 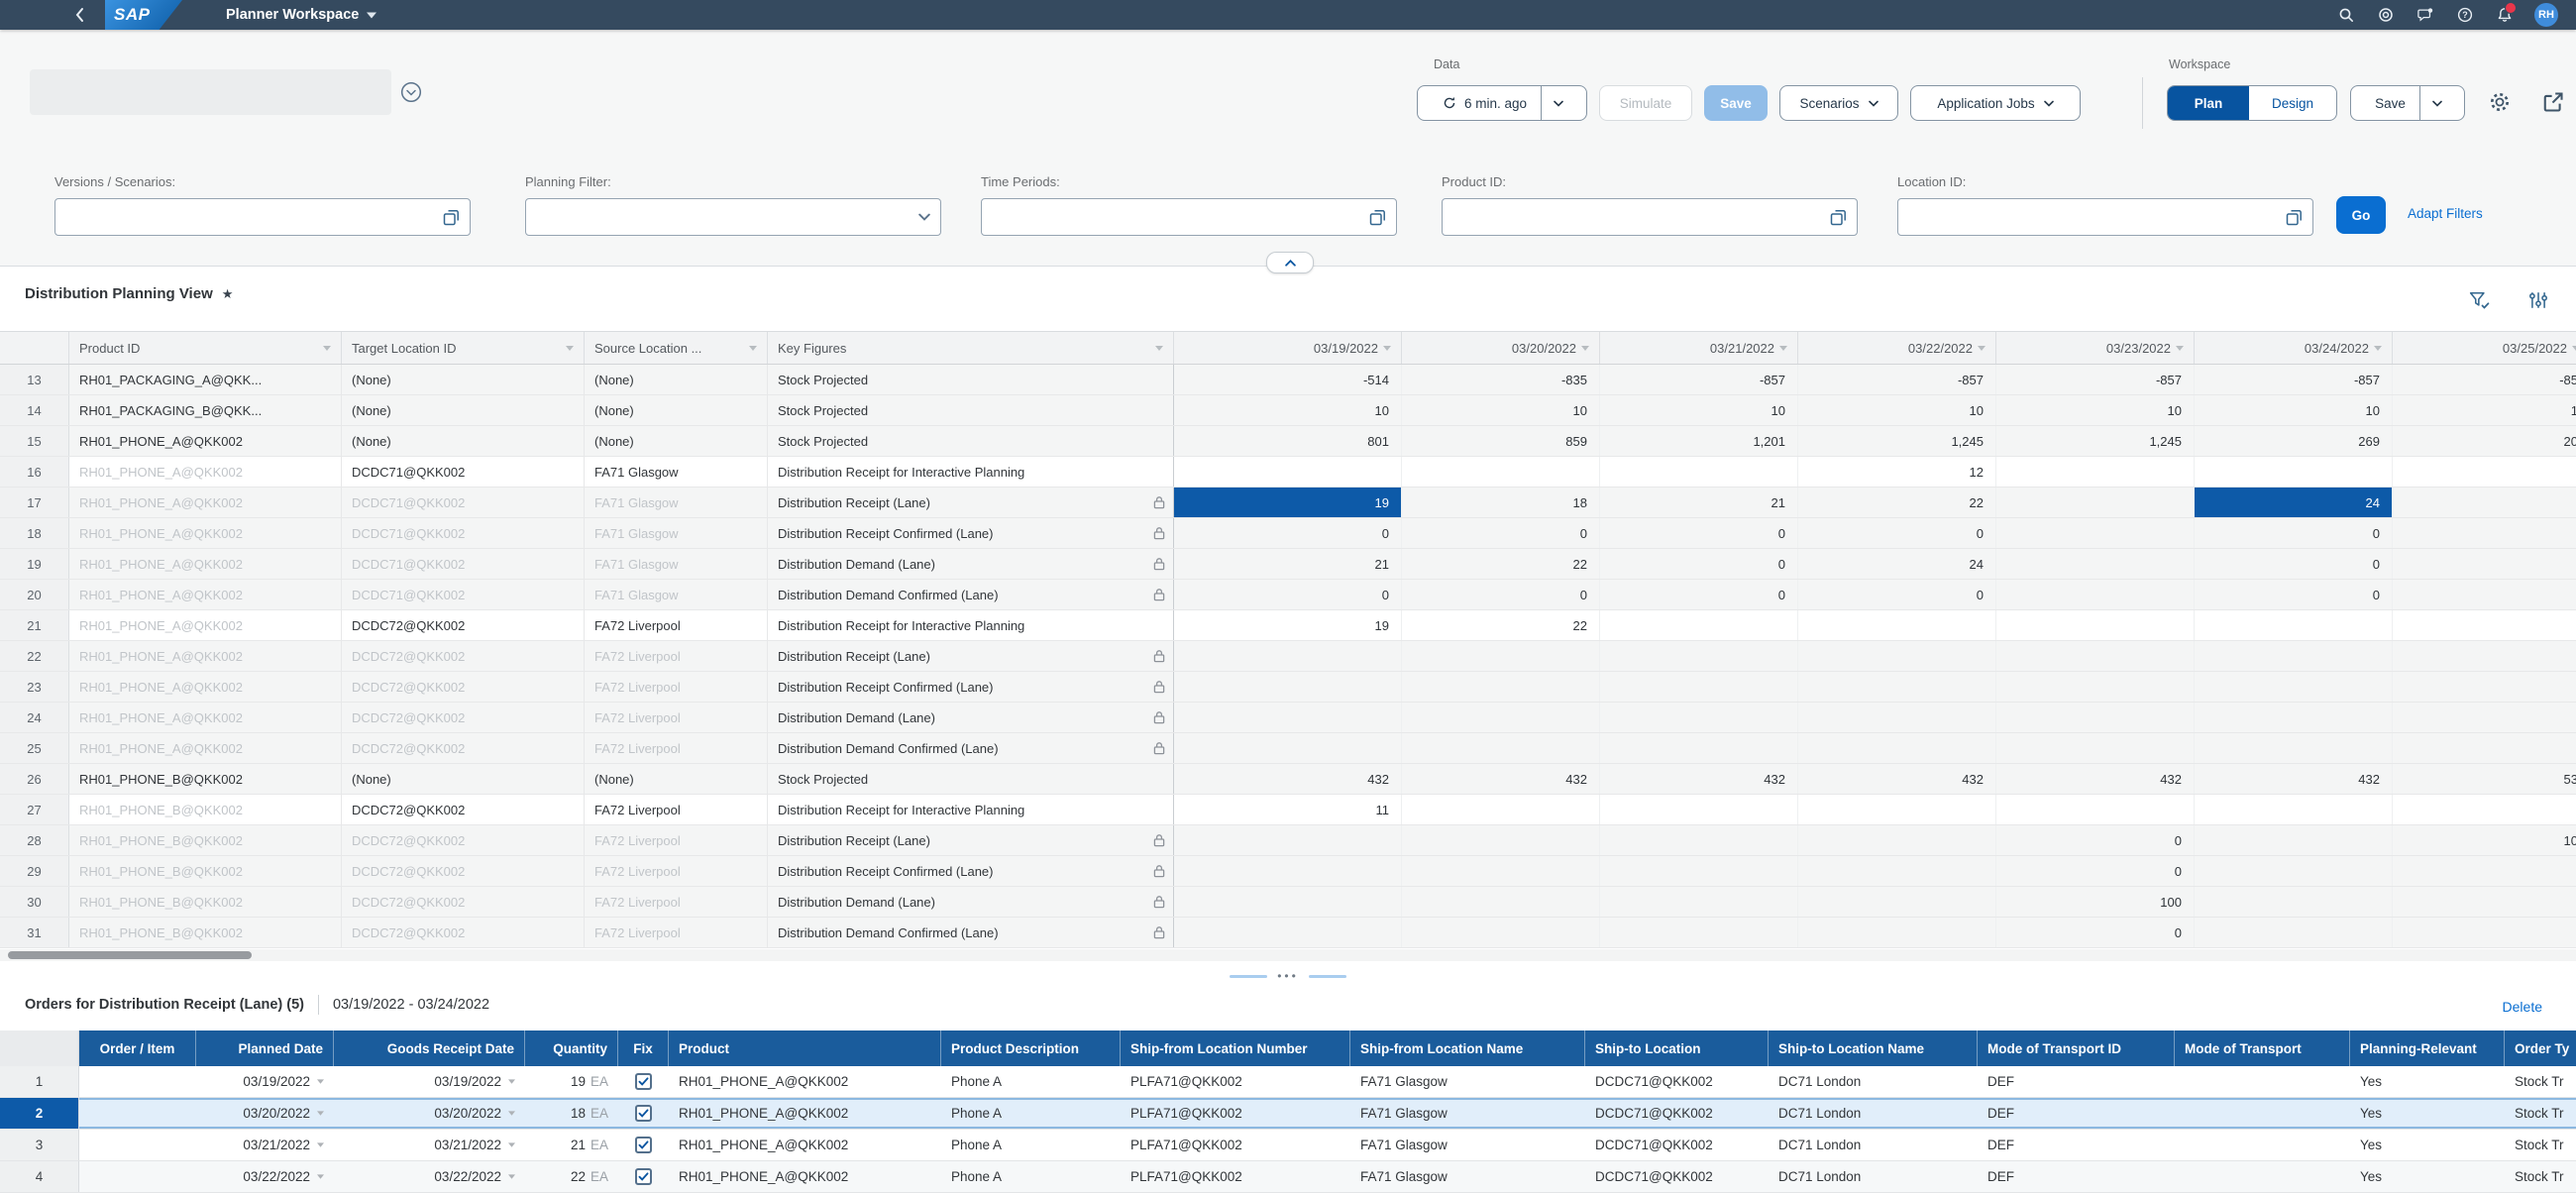 I want to click on row-number: 2, so click(x=39, y=1113).